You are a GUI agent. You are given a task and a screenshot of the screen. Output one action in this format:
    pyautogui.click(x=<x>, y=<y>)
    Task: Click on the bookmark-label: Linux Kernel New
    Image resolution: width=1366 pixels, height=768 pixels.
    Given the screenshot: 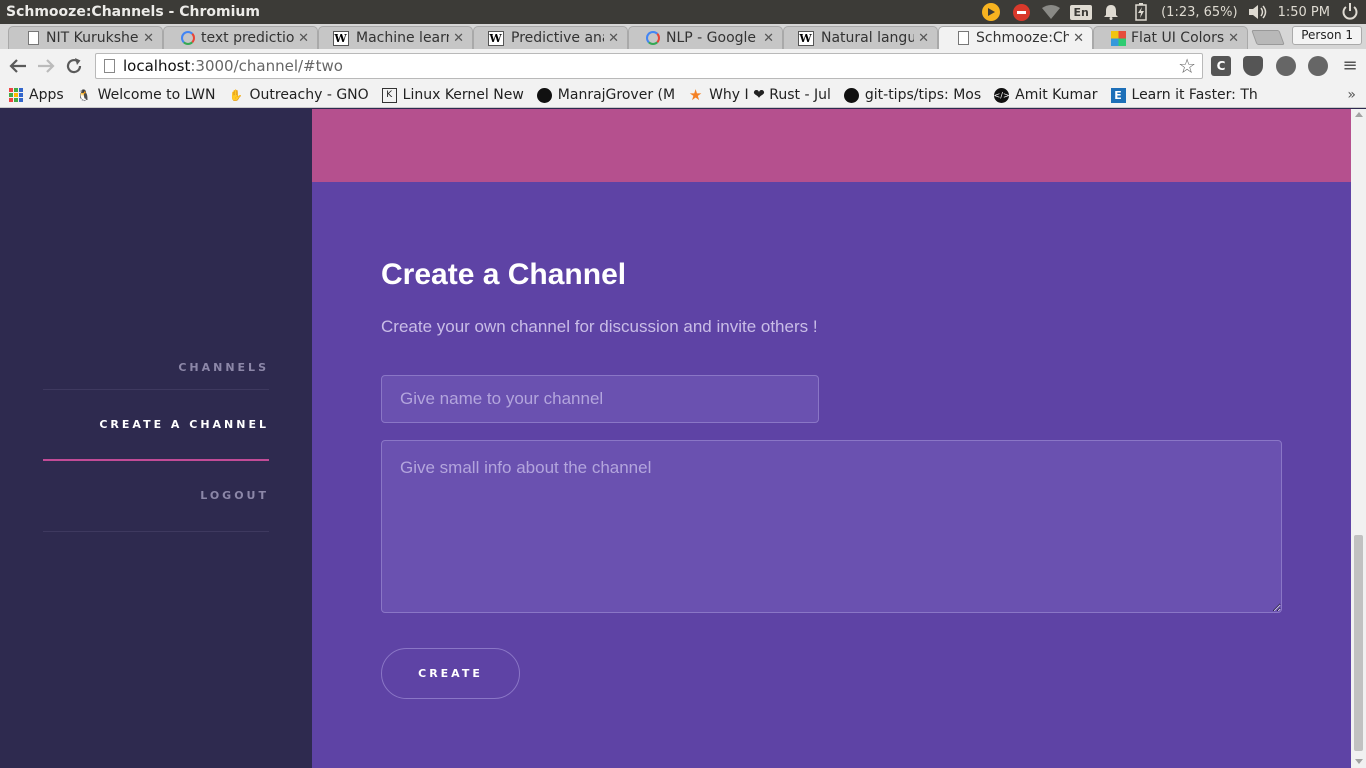 What is the action you would take?
    pyautogui.click(x=463, y=95)
    